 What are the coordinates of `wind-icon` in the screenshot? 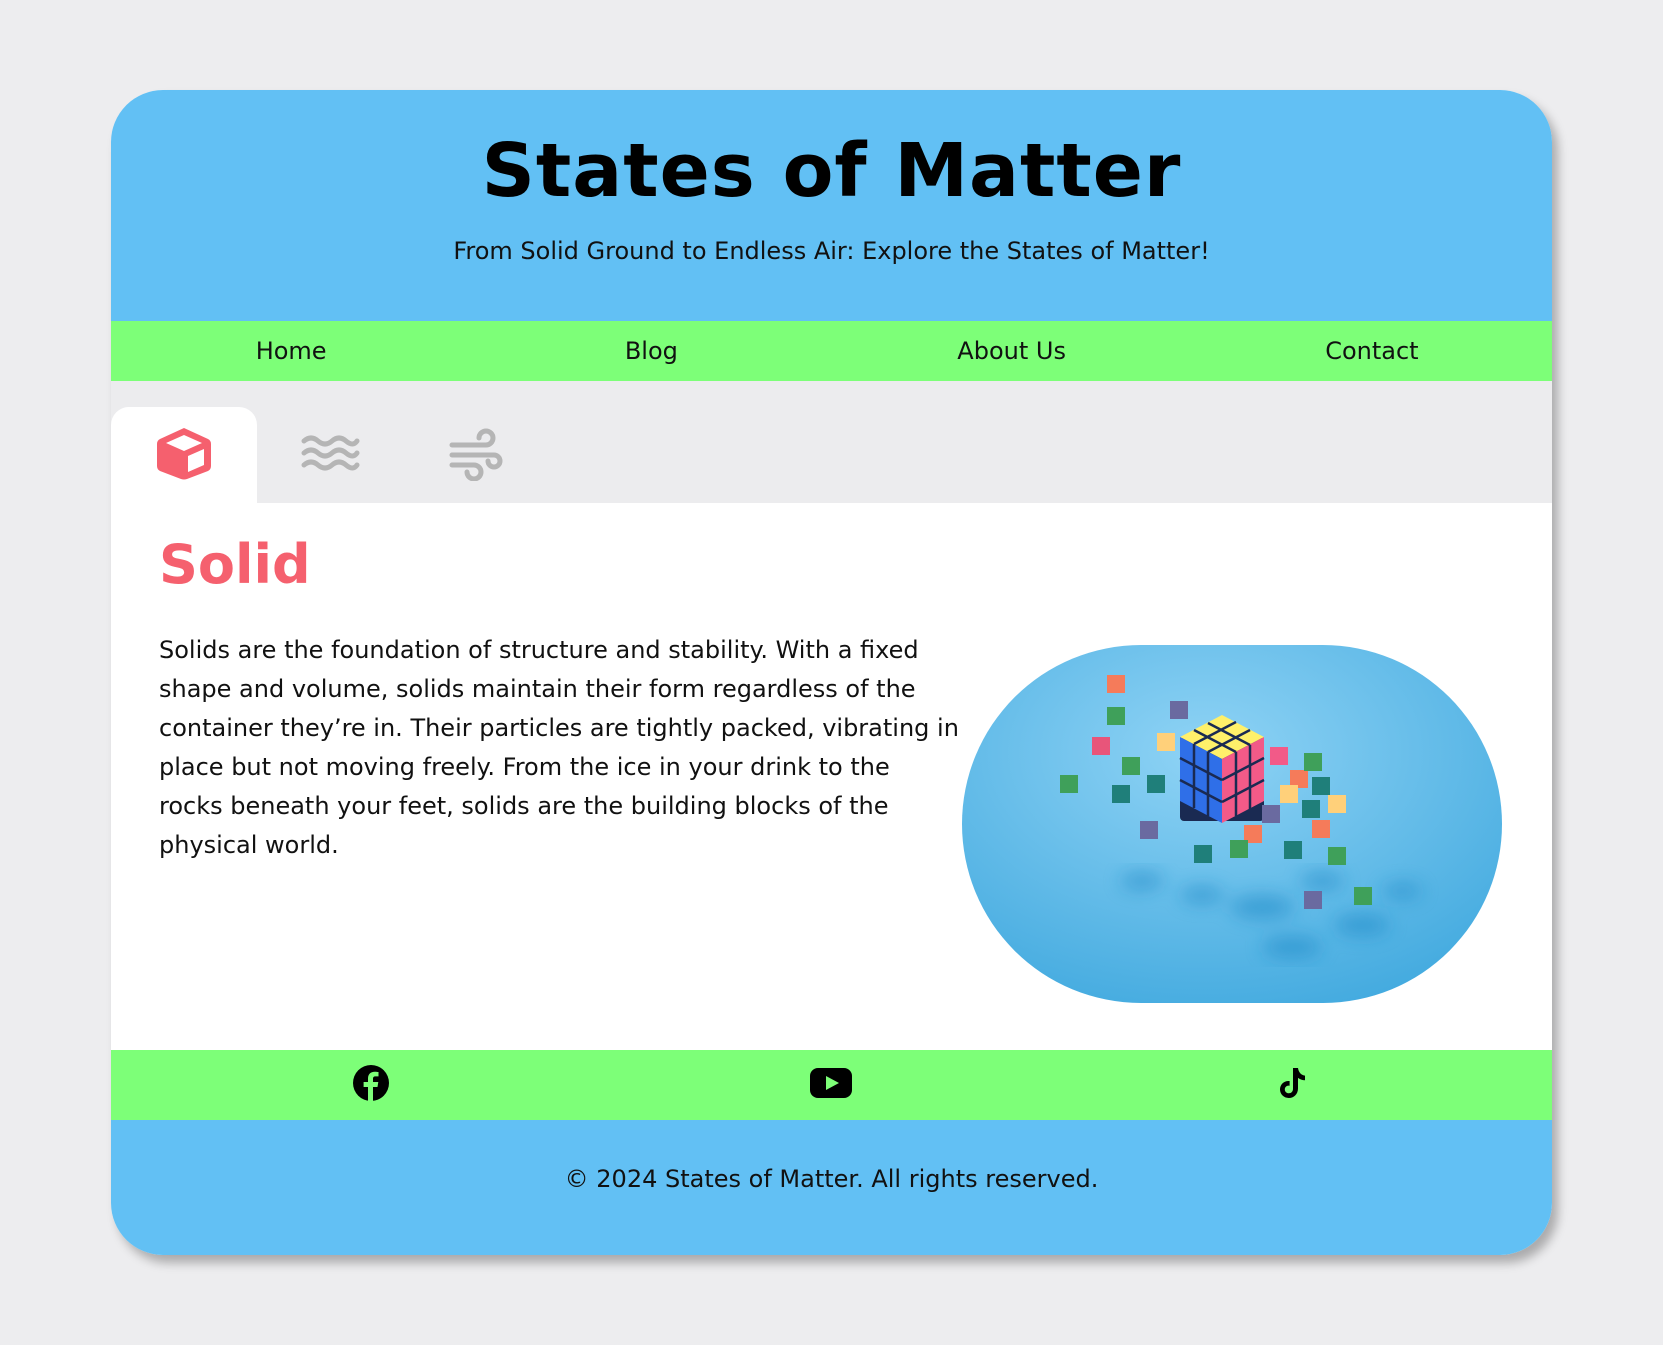 It's located at (476, 455).